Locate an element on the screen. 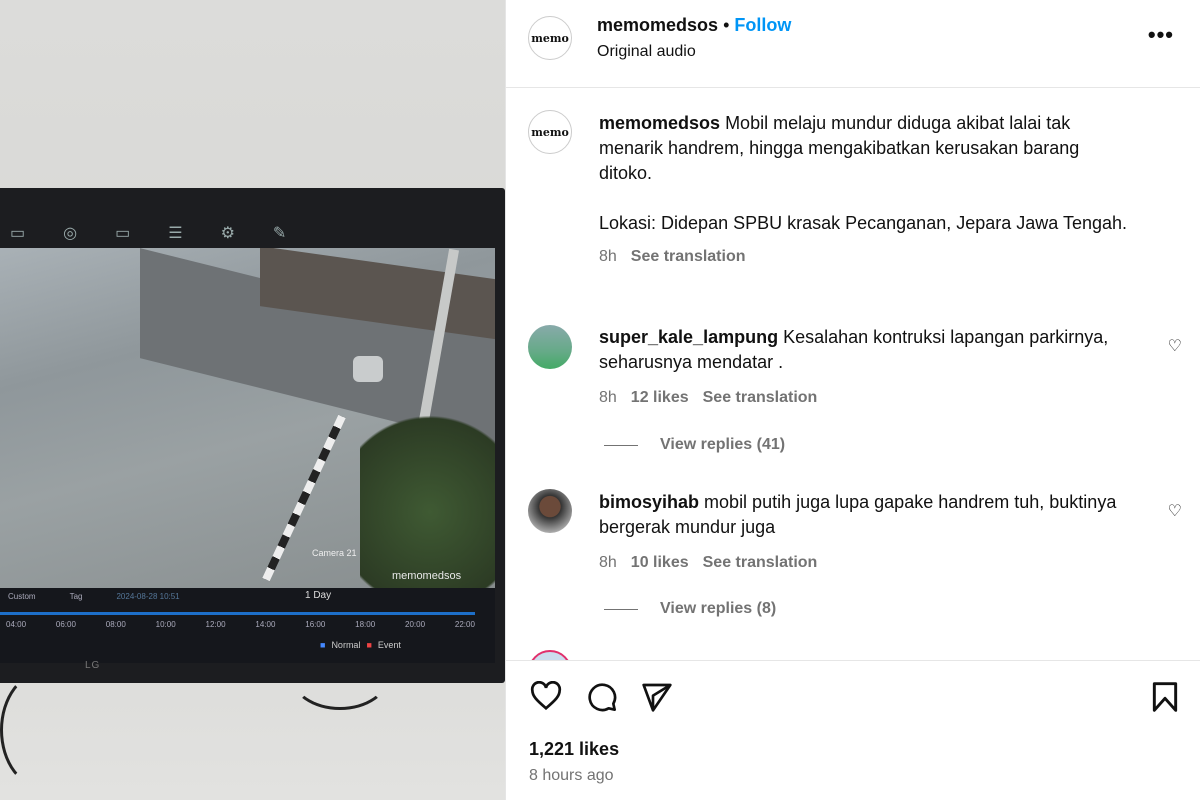 The height and width of the screenshot is (800, 1200). post-time: 8 hours ago is located at coordinates (571, 775).